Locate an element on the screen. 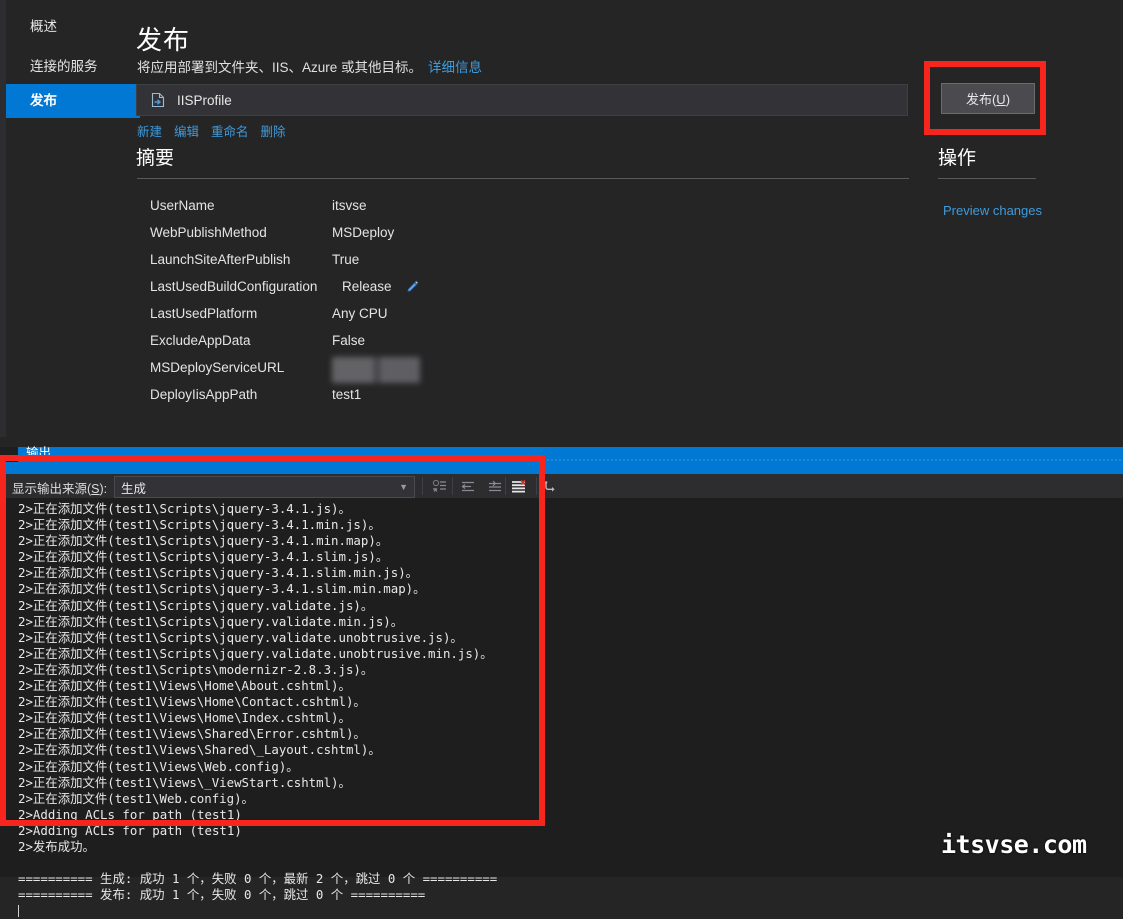 This screenshot has width=1123, height=919. page-description-text: 将应用部署到文件夹、IIS、Azure 或其他目标。 is located at coordinates (280, 67).